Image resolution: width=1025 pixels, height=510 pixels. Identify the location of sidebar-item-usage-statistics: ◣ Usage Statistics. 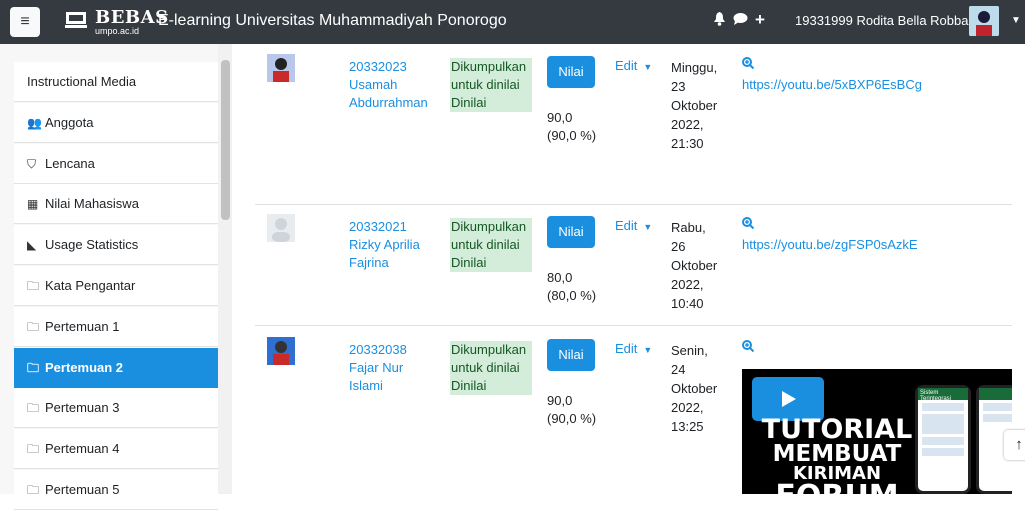
(116, 245).